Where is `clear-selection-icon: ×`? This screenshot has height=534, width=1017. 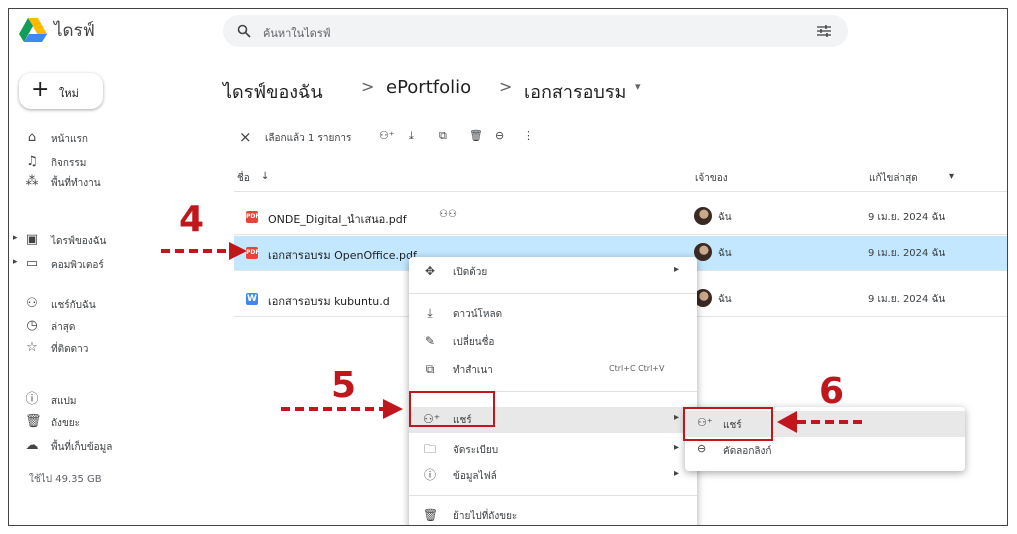
clear-selection-icon: × is located at coordinates (245, 137).